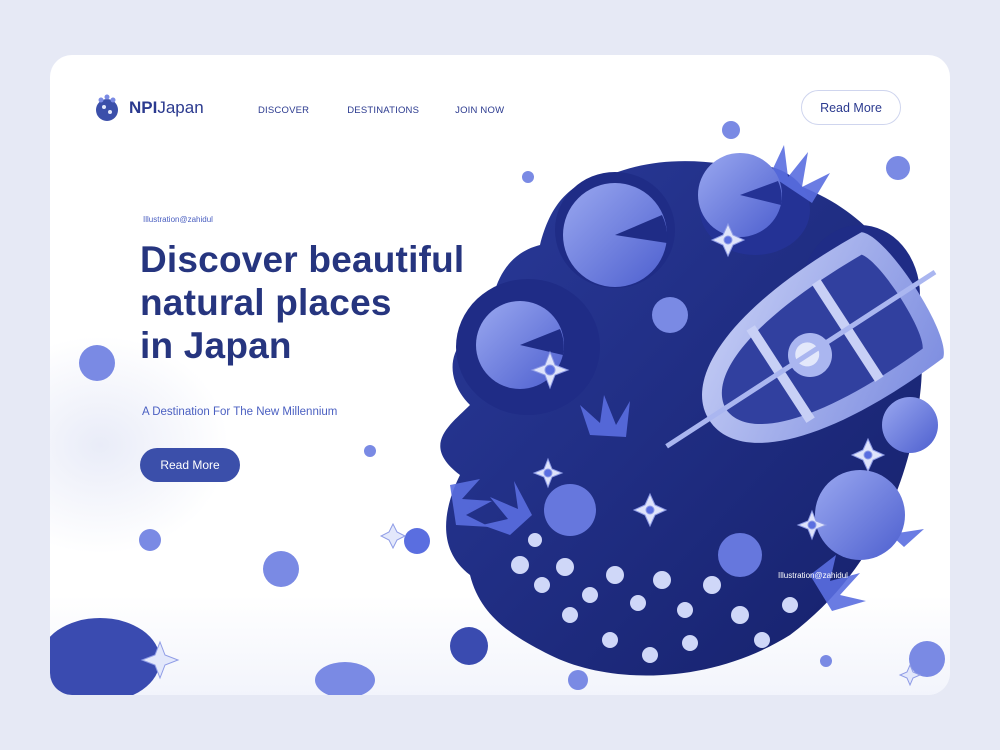 The height and width of the screenshot is (750, 1000). Describe the element at coordinates (302, 259) in the screenshot. I see `hero-title-line: Discover beautiful` at that location.